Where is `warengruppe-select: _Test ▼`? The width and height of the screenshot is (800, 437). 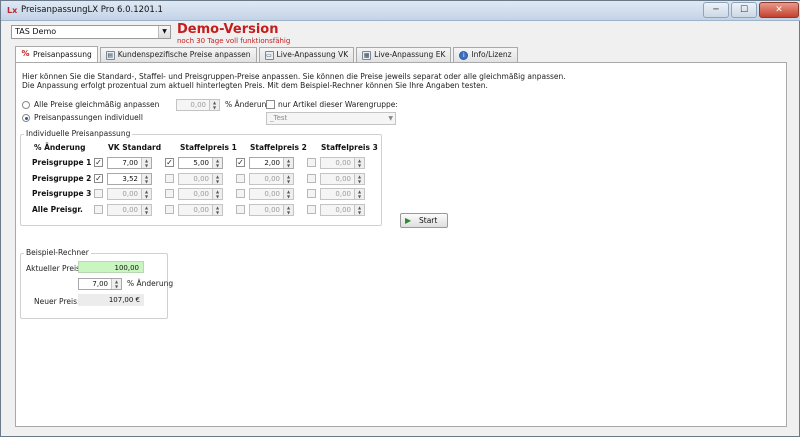
warengruppe-select: _Test ▼ is located at coordinates (331, 118).